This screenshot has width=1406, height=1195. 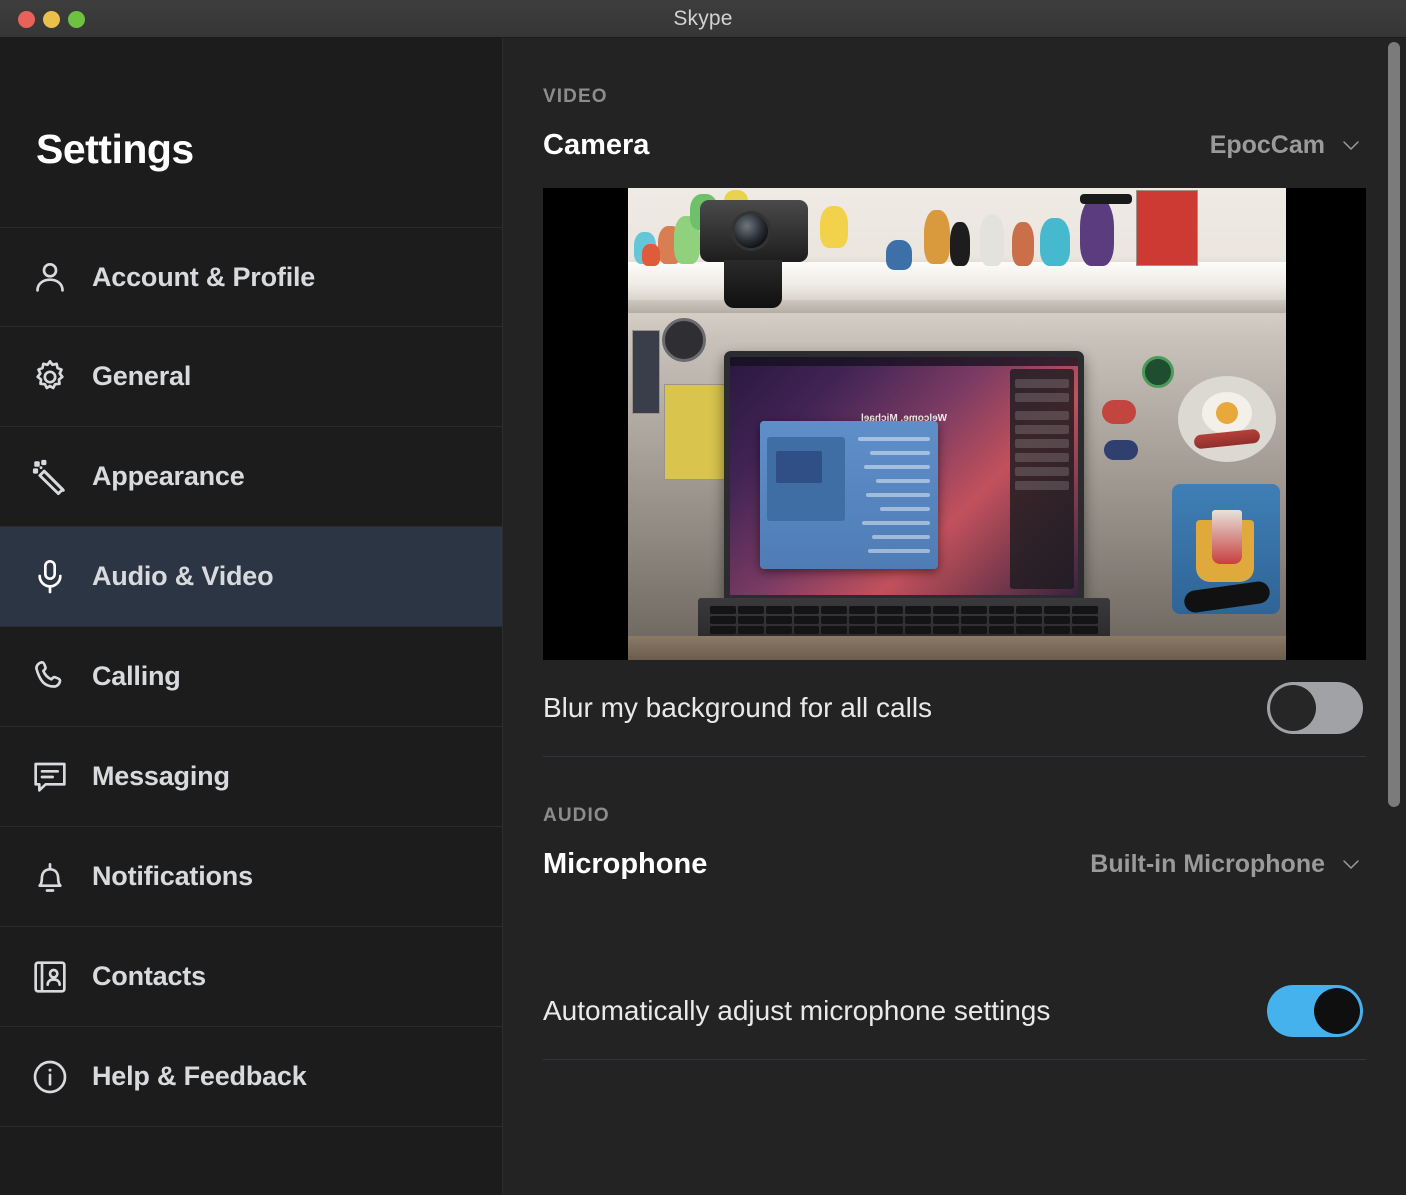 I want to click on title-bar: Skype, so click(x=703, y=19).